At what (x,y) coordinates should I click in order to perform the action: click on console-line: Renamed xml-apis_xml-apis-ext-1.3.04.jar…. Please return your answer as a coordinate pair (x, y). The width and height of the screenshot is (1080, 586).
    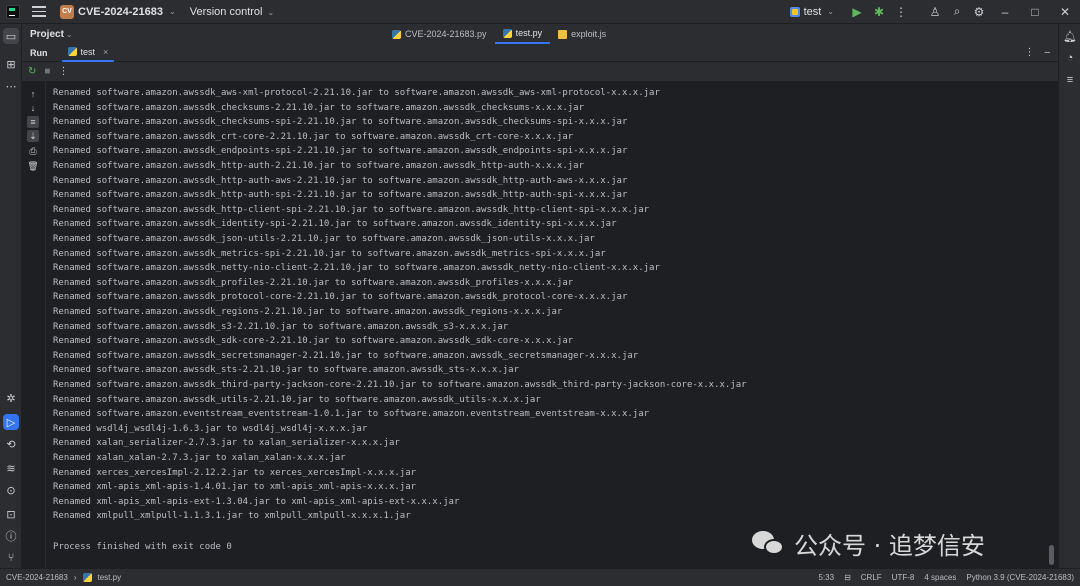
    Looking at the image, I should click on (256, 501).